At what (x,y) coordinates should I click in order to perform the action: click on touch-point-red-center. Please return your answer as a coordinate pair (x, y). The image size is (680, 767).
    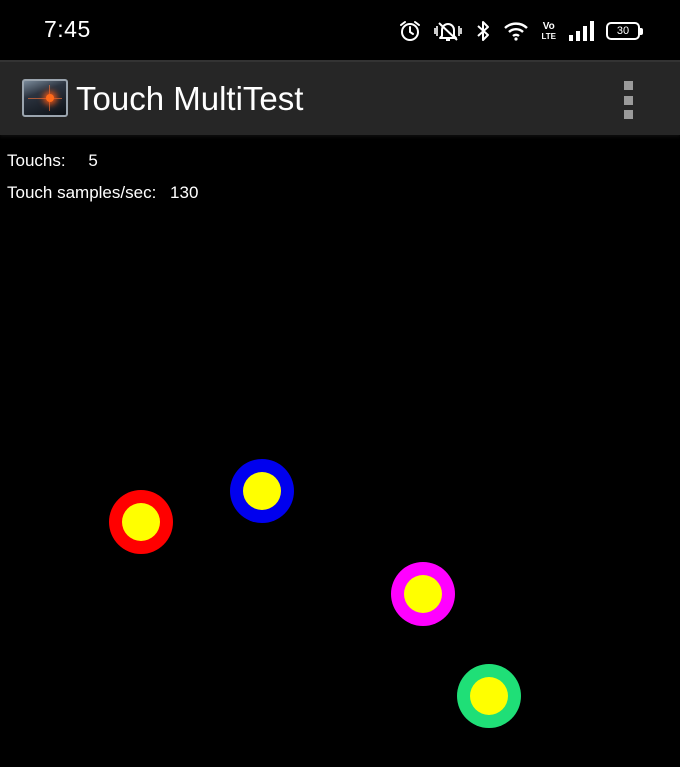
    Looking at the image, I should click on (141, 522).